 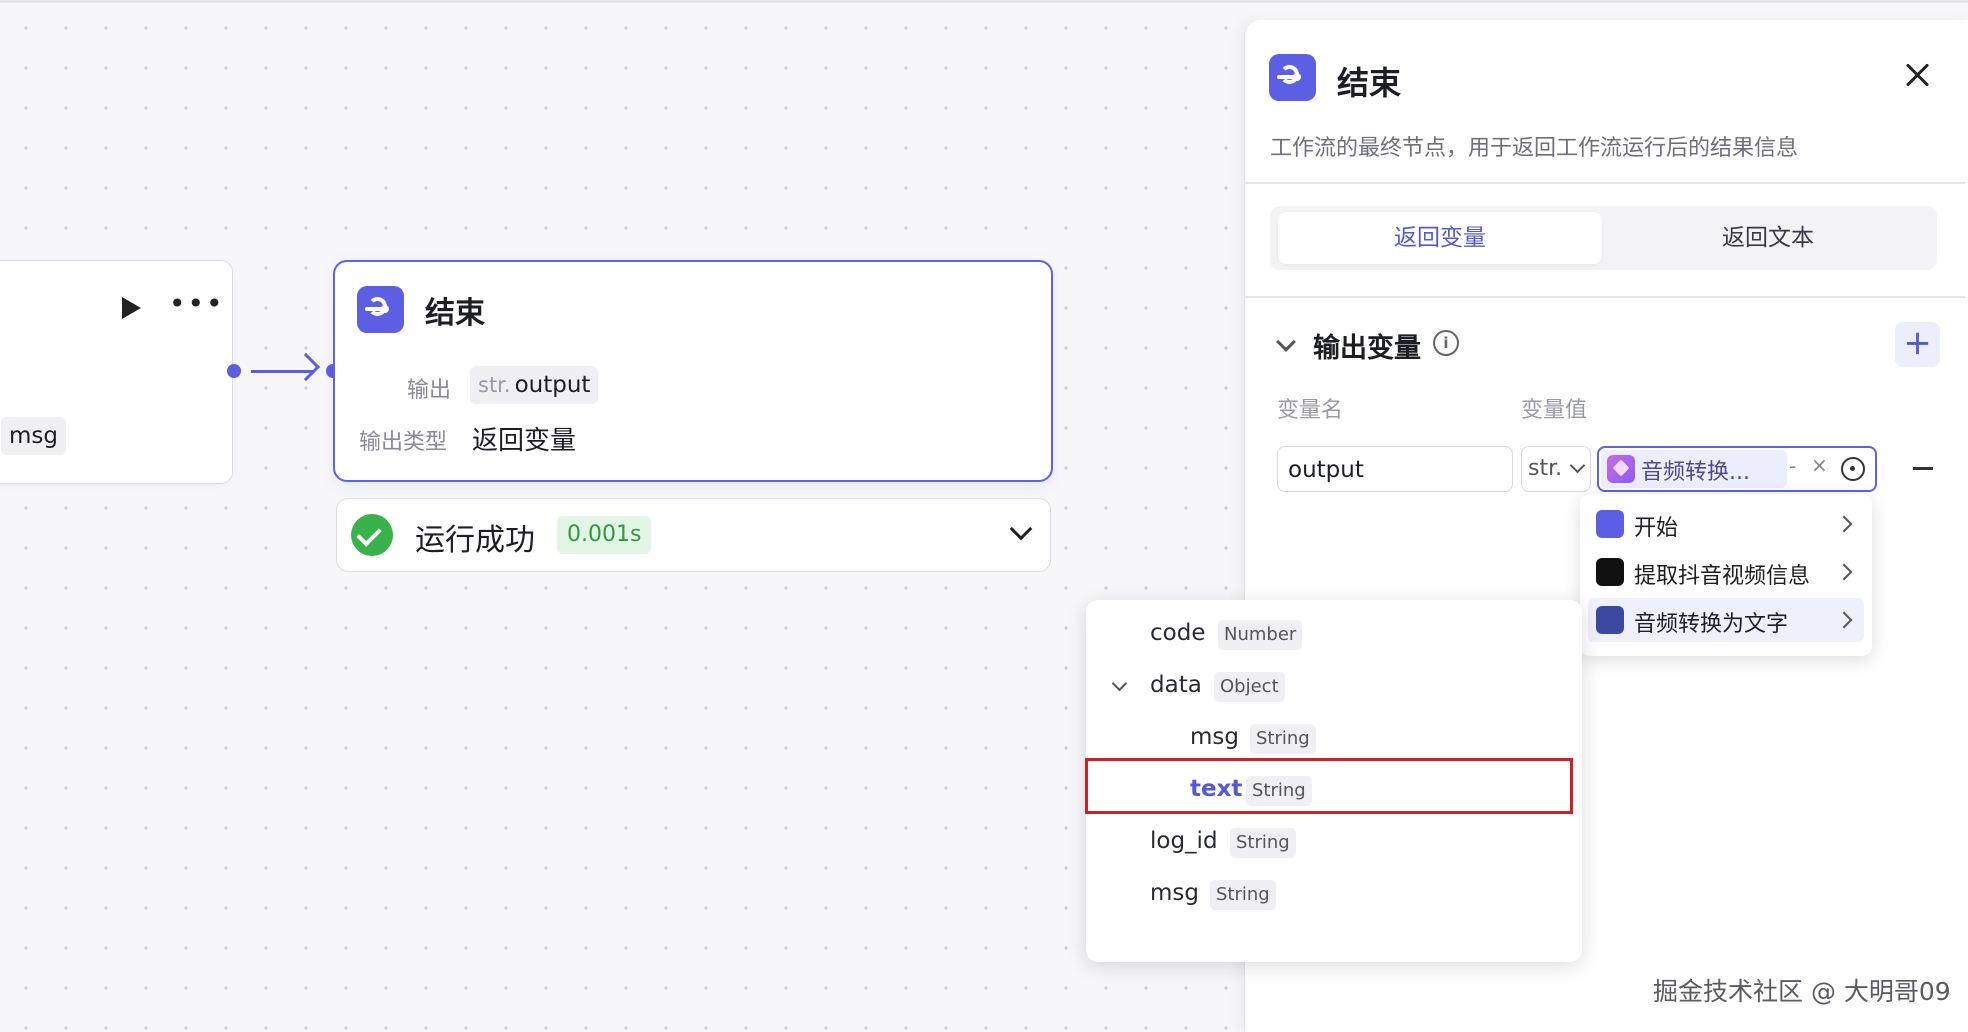 I want to click on tree-row-log-id: log_id String, so click(x=1334, y=842).